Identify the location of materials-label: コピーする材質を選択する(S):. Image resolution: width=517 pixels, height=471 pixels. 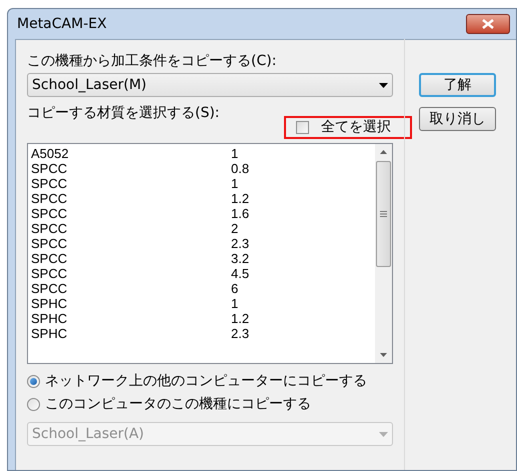
(124, 113).